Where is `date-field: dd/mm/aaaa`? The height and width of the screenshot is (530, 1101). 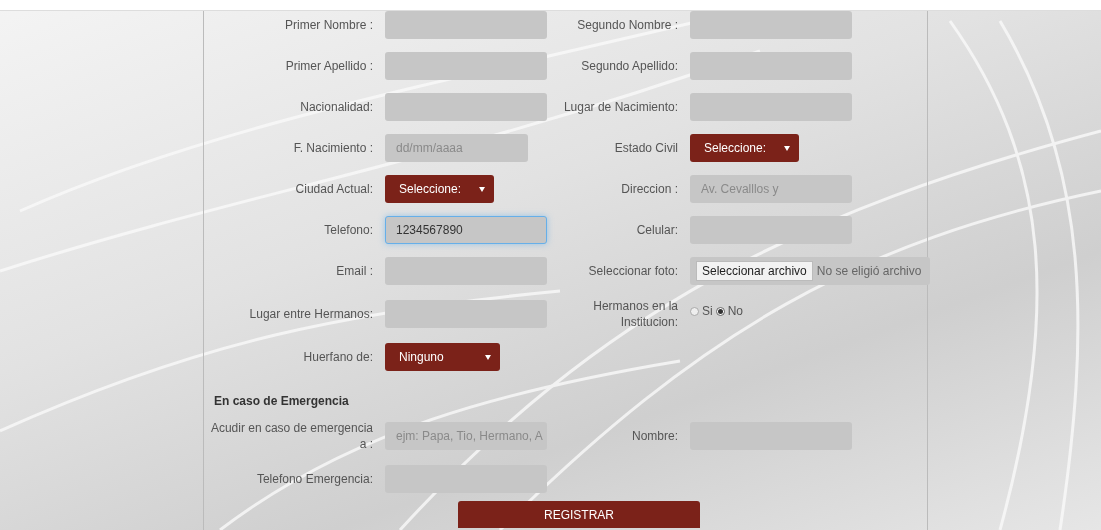 date-field: dd/mm/aaaa is located at coordinates (456, 148).